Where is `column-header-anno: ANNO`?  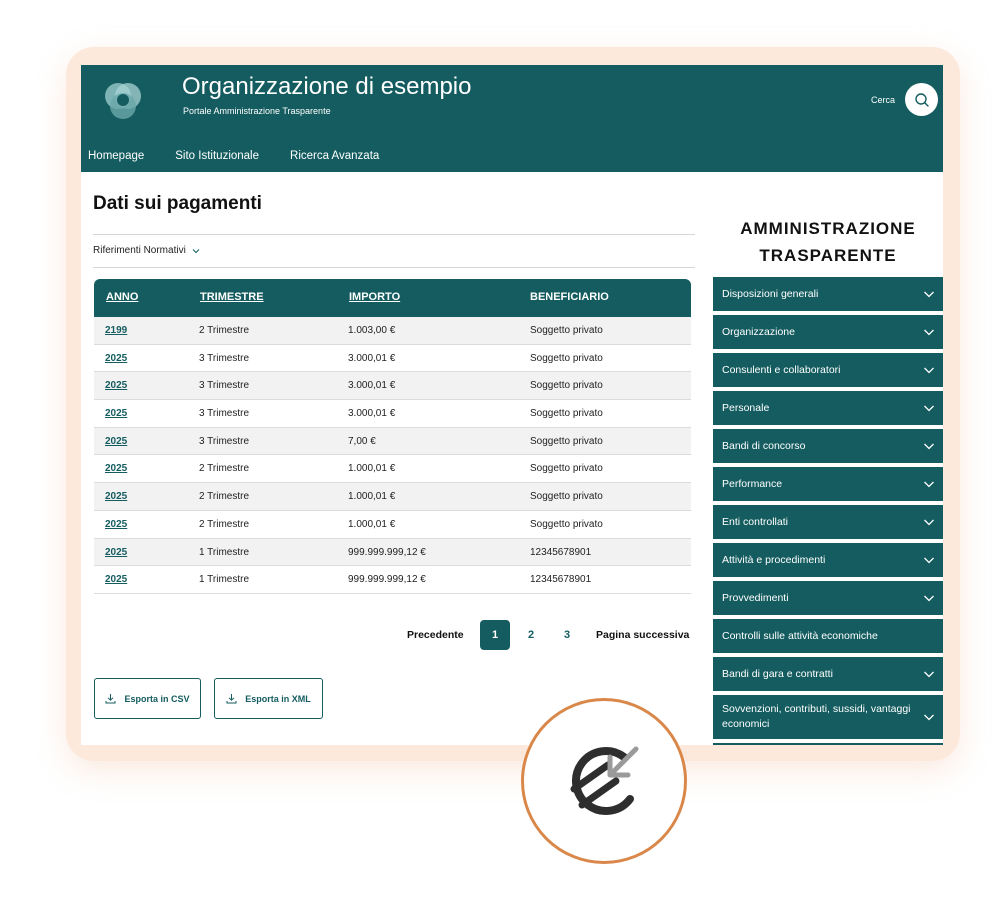 column-header-anno: ANNO is located at coordinates (122, 297).